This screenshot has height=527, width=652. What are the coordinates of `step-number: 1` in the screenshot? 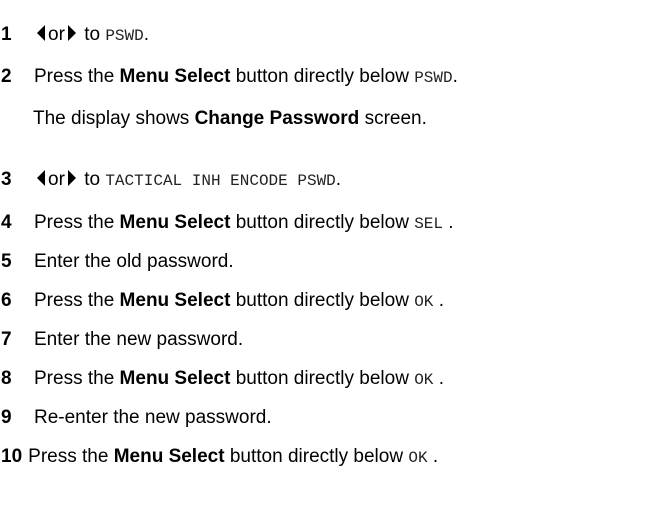 It's located at (6, 34).